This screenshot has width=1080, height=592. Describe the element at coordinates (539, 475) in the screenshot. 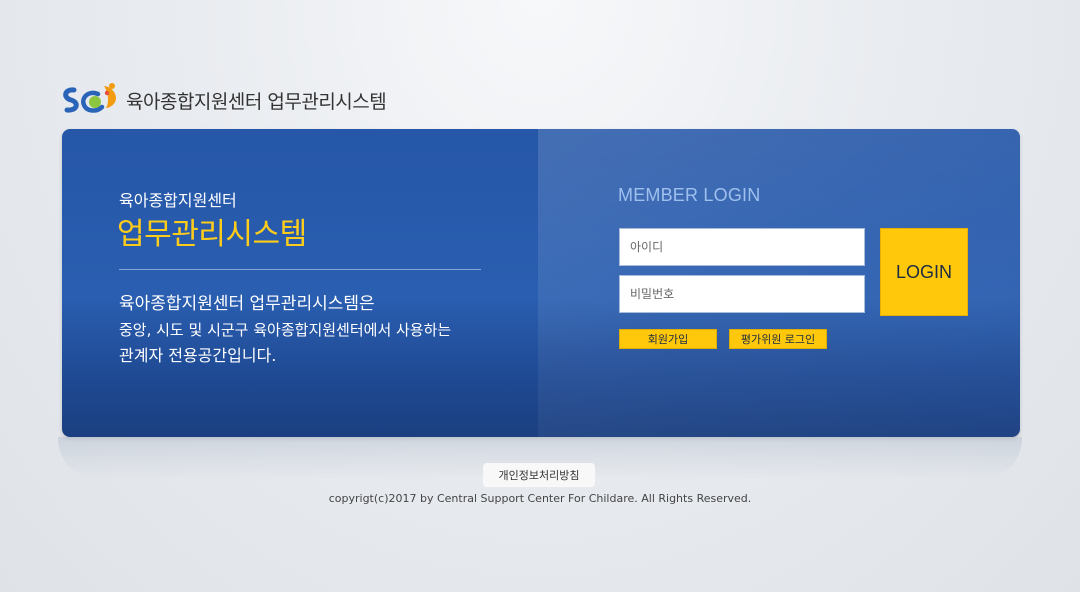

I see `privacy-policy-link: 개인정보처리방침` at that location.